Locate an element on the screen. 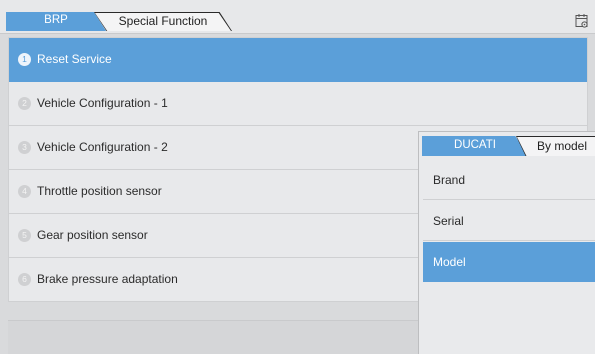  popup-breadcrumb-make-label: DUCATI is located at coordinates (475, 145).